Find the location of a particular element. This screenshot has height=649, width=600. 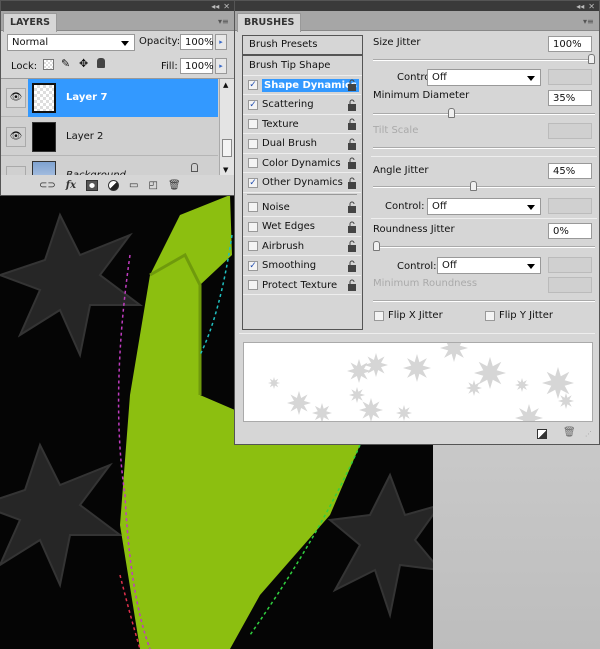

brush-option-dual-brush: Dual Brush is located at coordinates (302, 144).